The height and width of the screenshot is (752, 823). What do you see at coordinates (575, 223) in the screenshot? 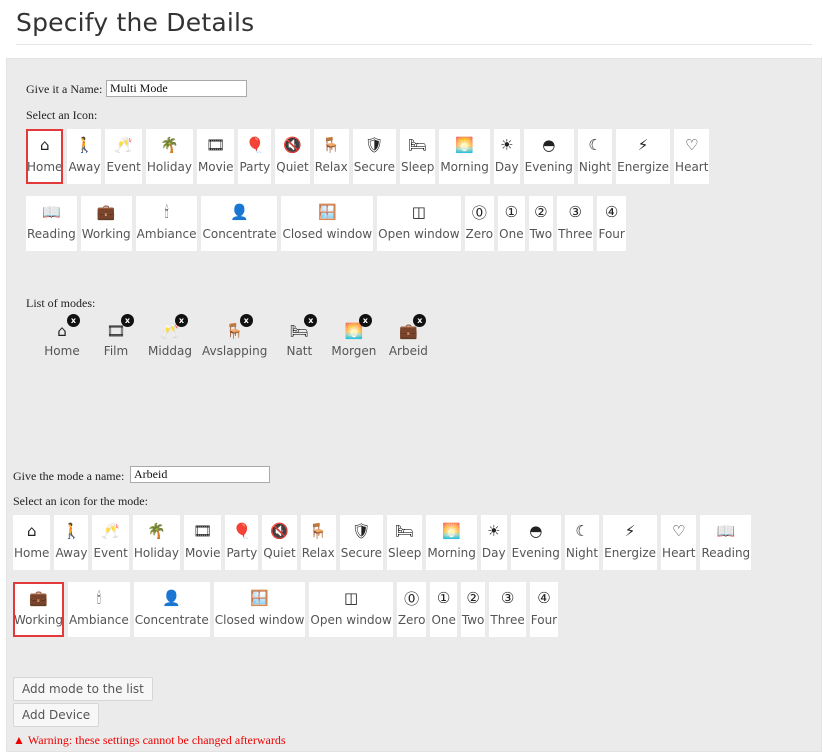
I see `top-icon-option-three: ③ Three` at bounding box center [575, 223].